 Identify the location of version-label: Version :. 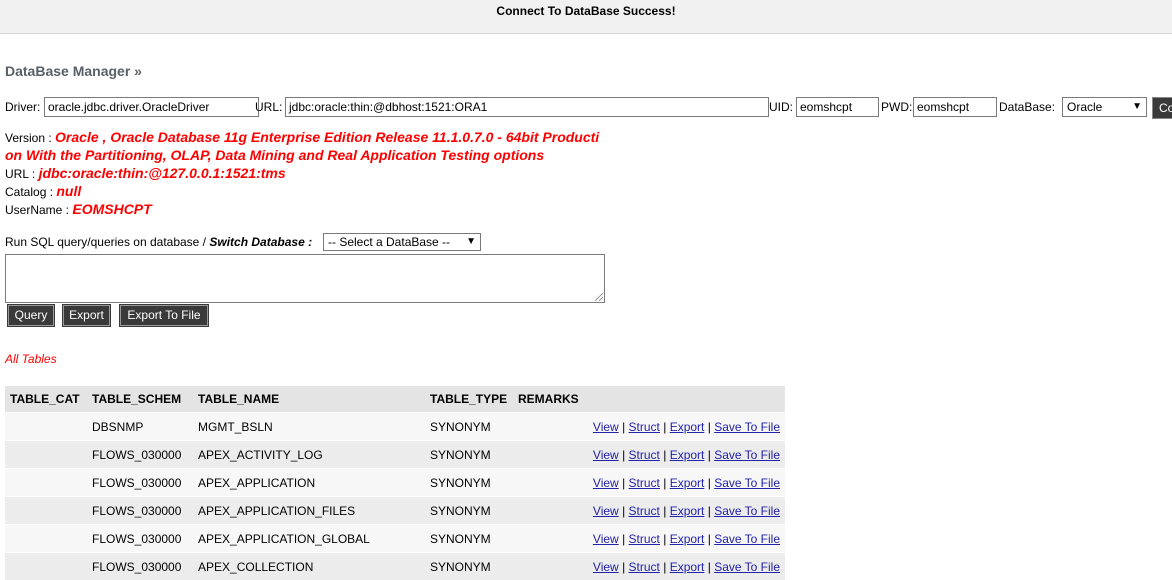
(28, 138).